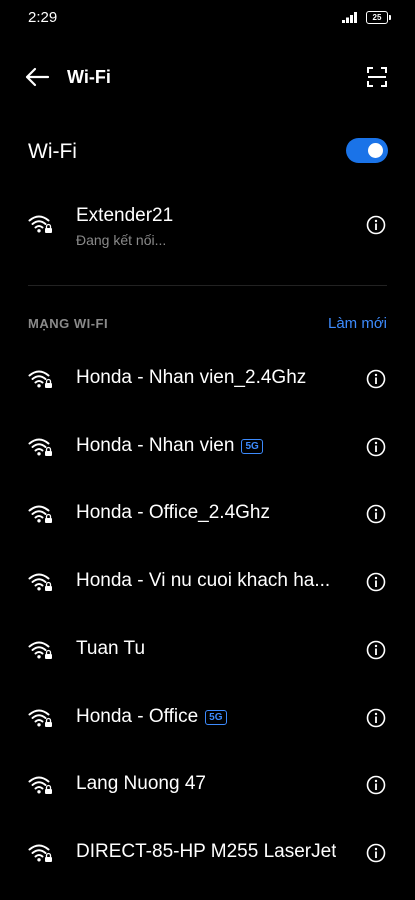 This screenshot has height=900, width=415. What do you see at coordinates (207, 285) in the screenshot?
I see `divider` at bounding box center [207, 285].